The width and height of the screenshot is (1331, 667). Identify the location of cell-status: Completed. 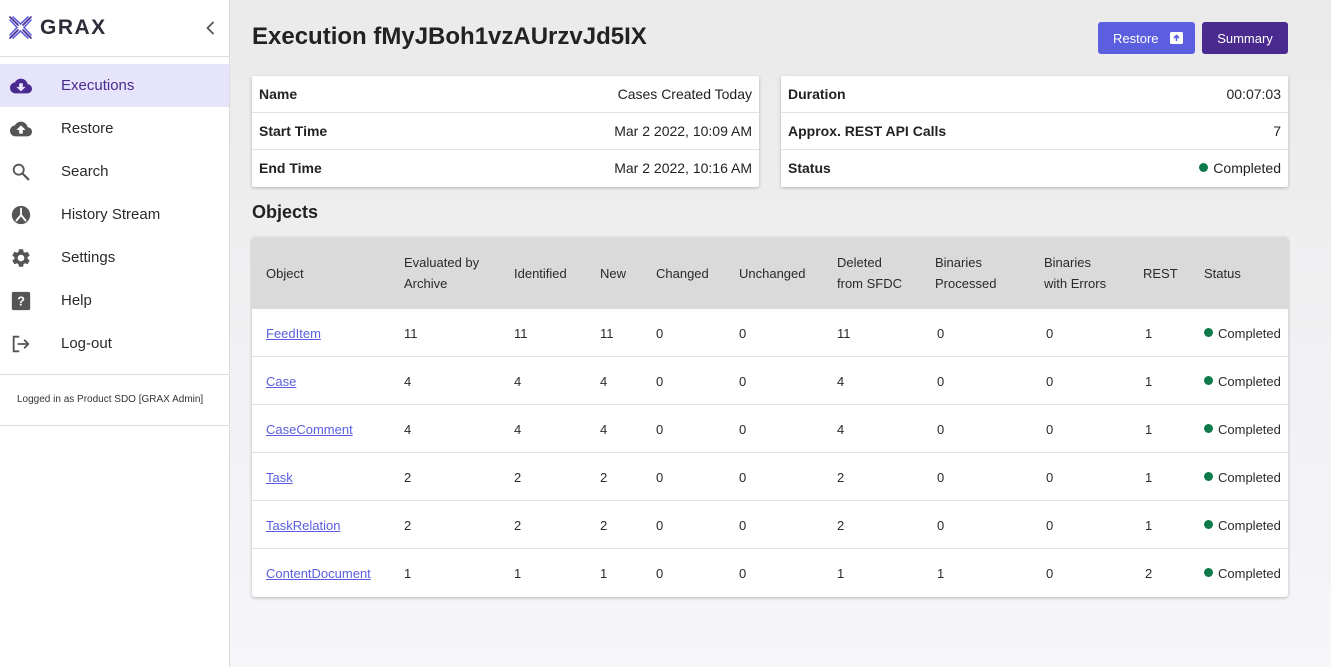
(1242, 381).